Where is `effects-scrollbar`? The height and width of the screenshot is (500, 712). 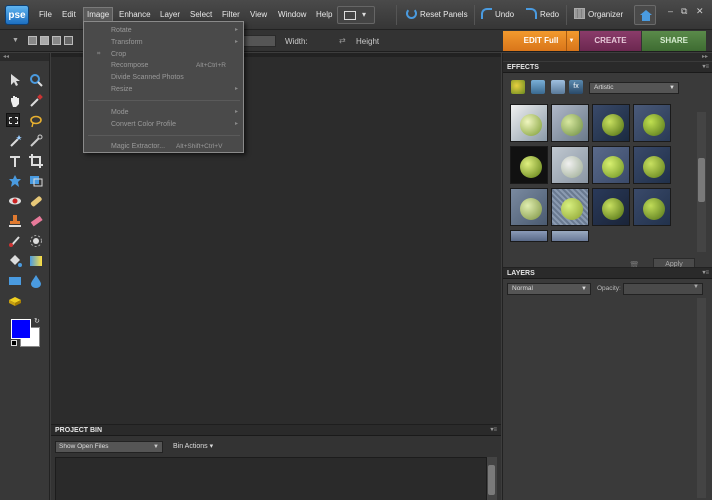
effects-scrollbar is located at coordinates (701, 182).